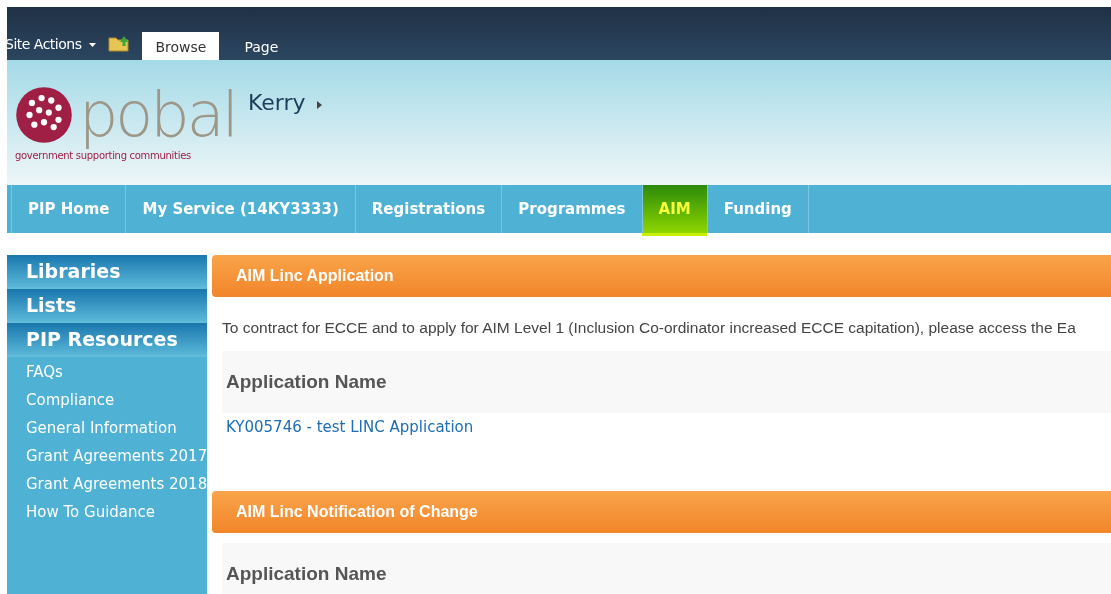 The width and height of the screenshot is (1111, 594). I want to click on sidebar-link: FAQs, so click(107, 373).